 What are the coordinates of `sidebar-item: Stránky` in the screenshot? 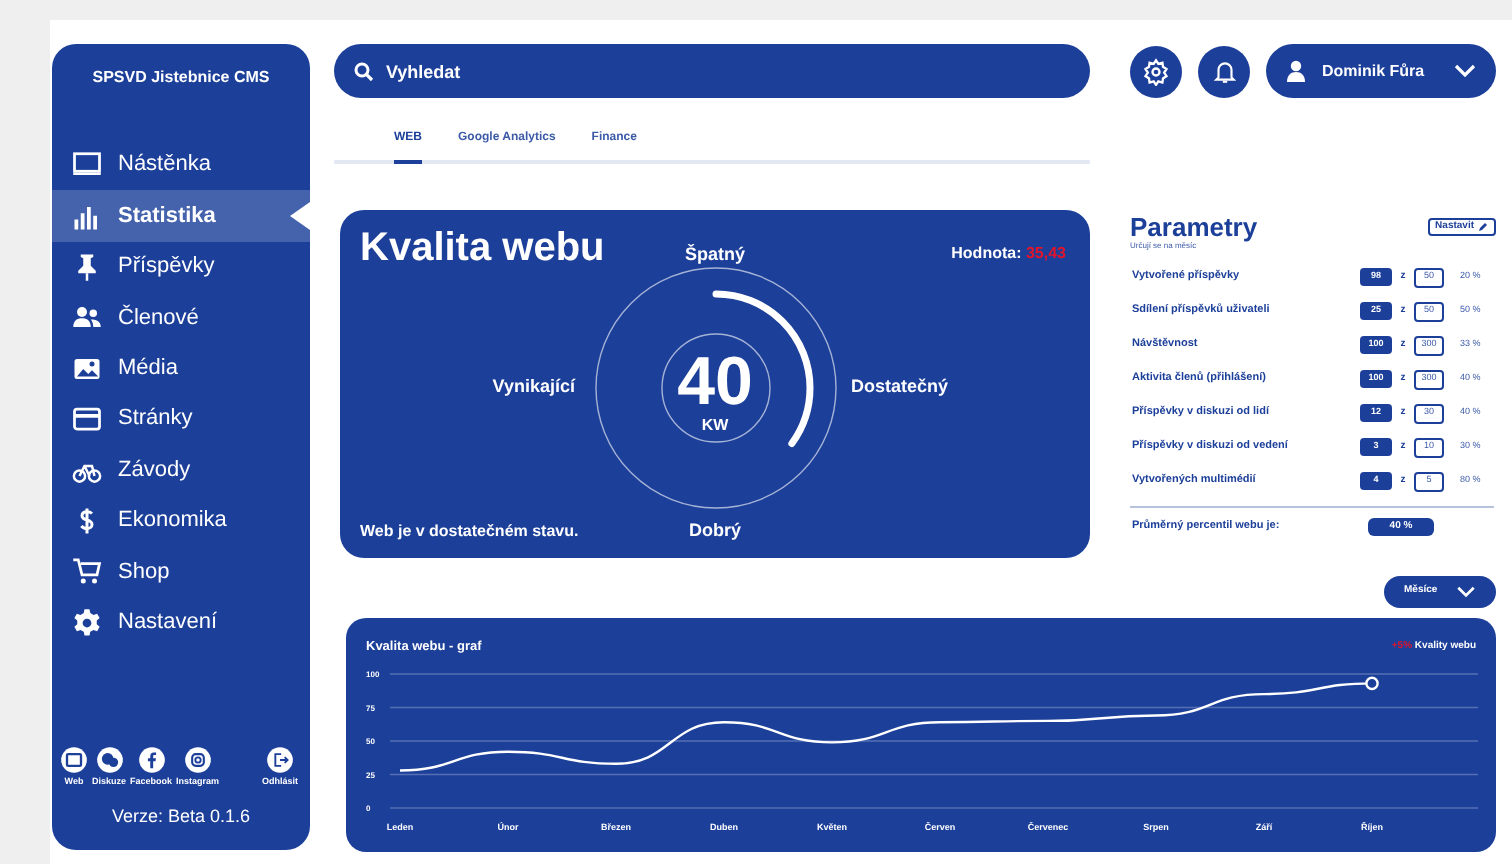 It's located at (181, 419).